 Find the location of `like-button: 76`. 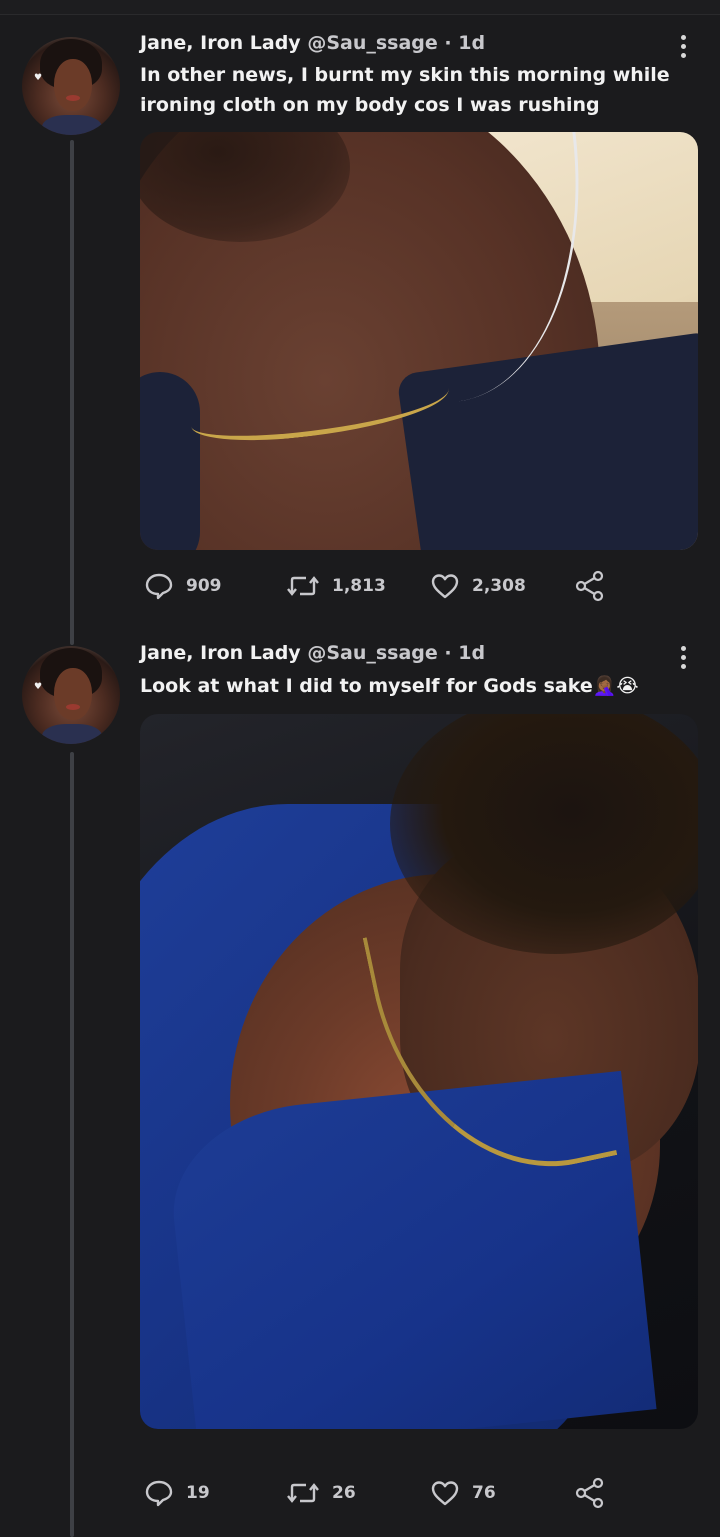

like-button: 76 is located at coordinates (463, 1493).